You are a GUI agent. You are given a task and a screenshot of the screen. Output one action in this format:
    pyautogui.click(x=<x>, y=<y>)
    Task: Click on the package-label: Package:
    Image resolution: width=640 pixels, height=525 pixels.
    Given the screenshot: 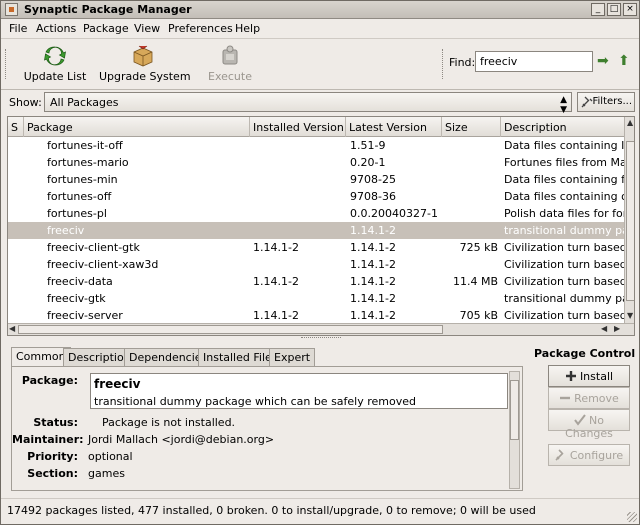 What is the action you would take?
    pyautogui.click(x=49, y=380)
    